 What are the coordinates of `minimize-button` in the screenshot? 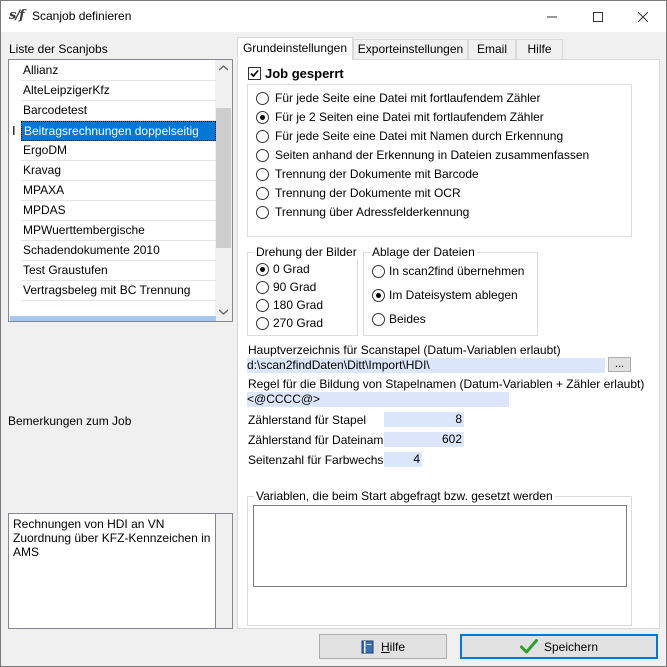 It's located at (552, 16).